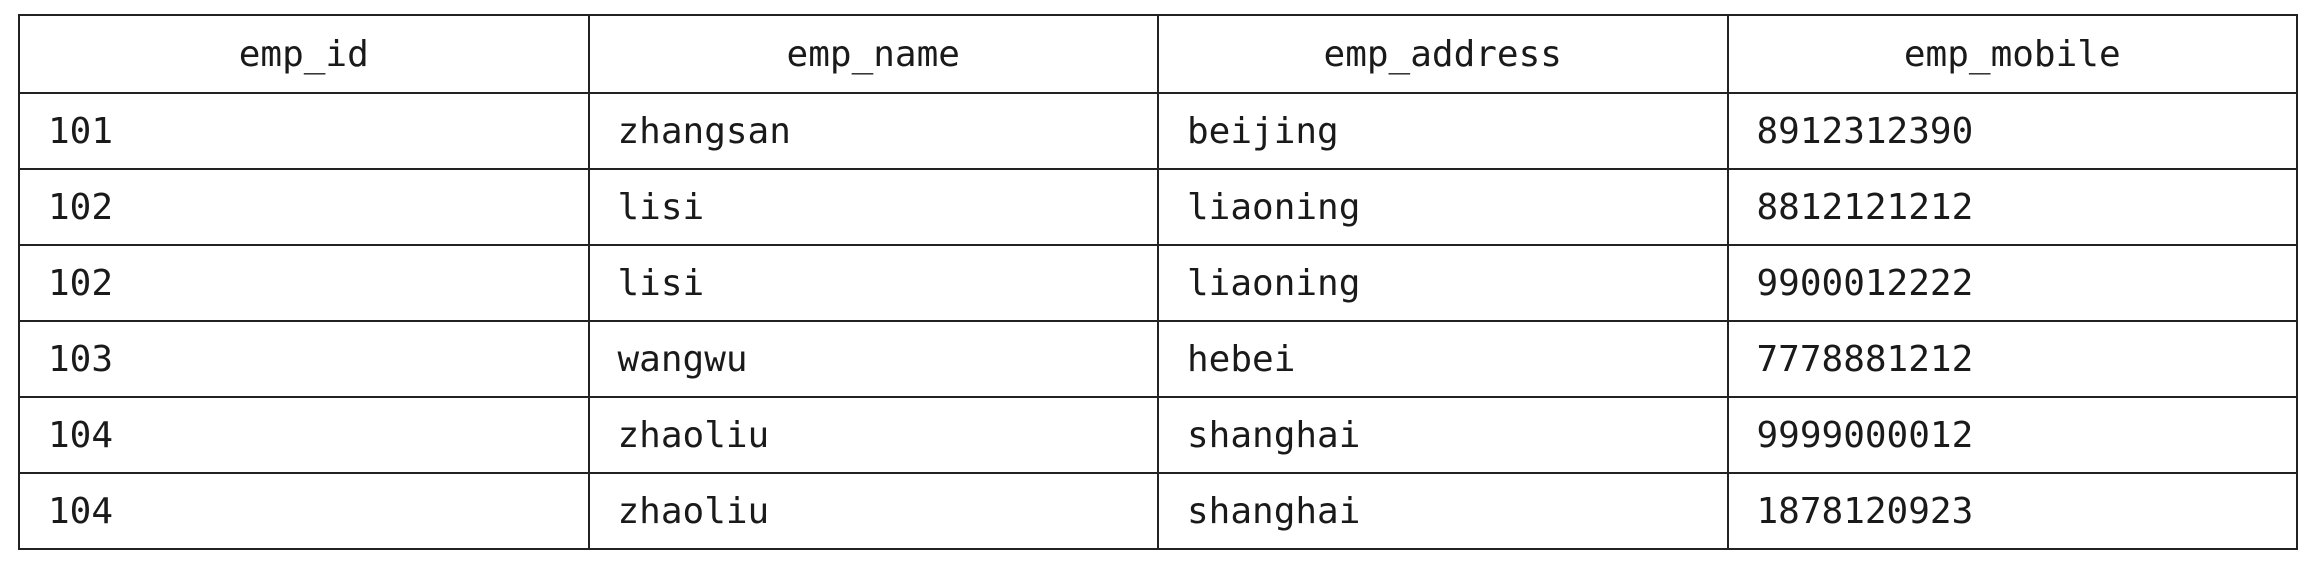 Image resolution: width=2316 pixels, height=572 pixels. Describe the element at coordinates (2012, 435) in the screenshot. I see `cell-emp-mobile: 9999000012` at that location.